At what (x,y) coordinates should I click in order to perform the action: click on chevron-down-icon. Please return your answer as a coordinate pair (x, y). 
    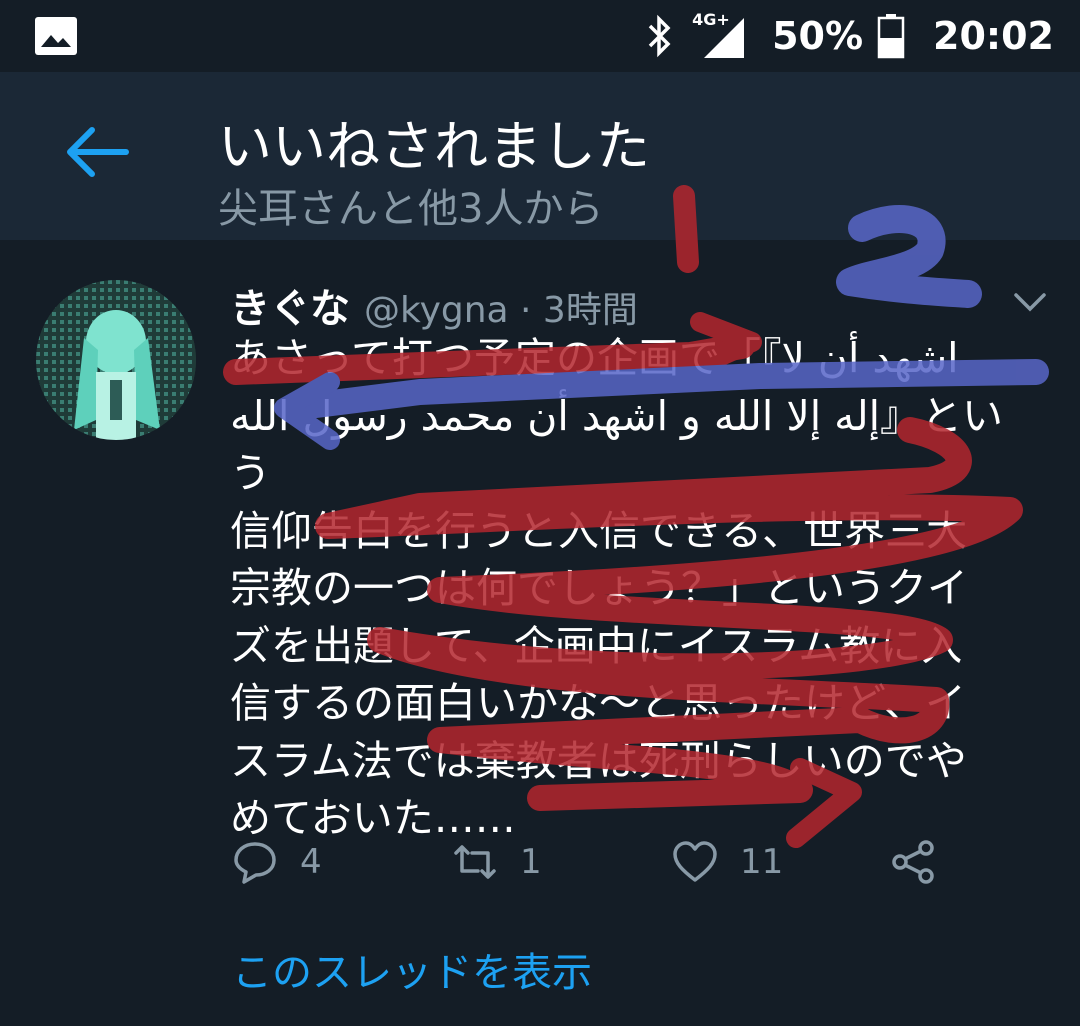
    Looking at the image, I should click on (1030, 302).